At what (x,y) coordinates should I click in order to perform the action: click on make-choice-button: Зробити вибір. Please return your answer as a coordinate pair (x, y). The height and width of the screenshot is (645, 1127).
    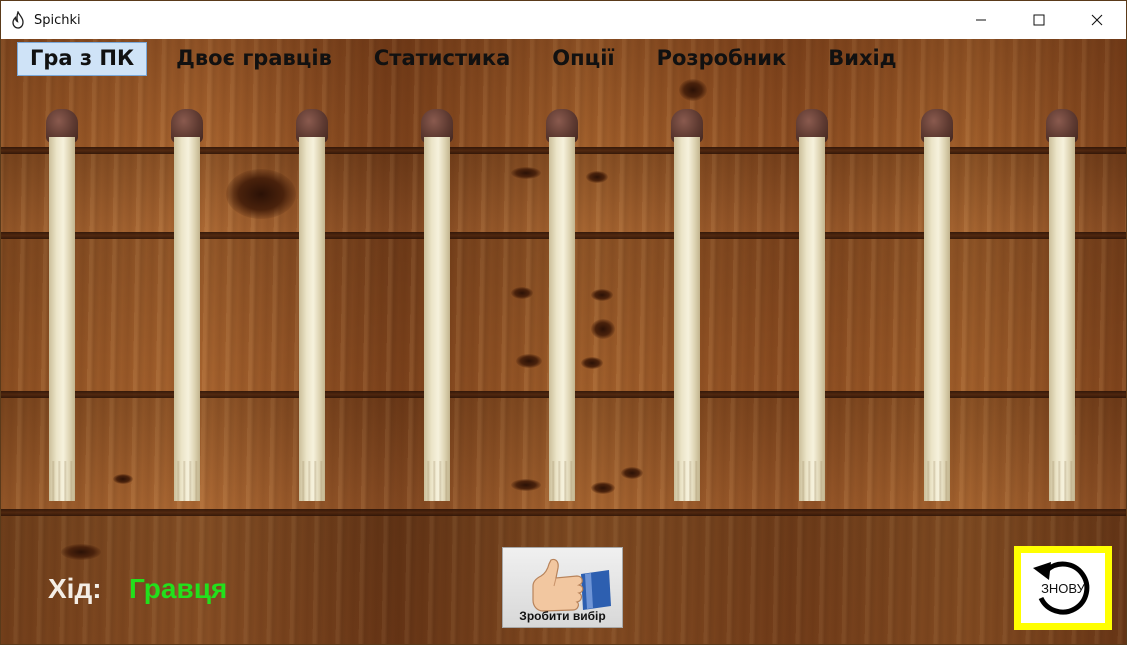
    Looking at the image, I should click on (562, 587).